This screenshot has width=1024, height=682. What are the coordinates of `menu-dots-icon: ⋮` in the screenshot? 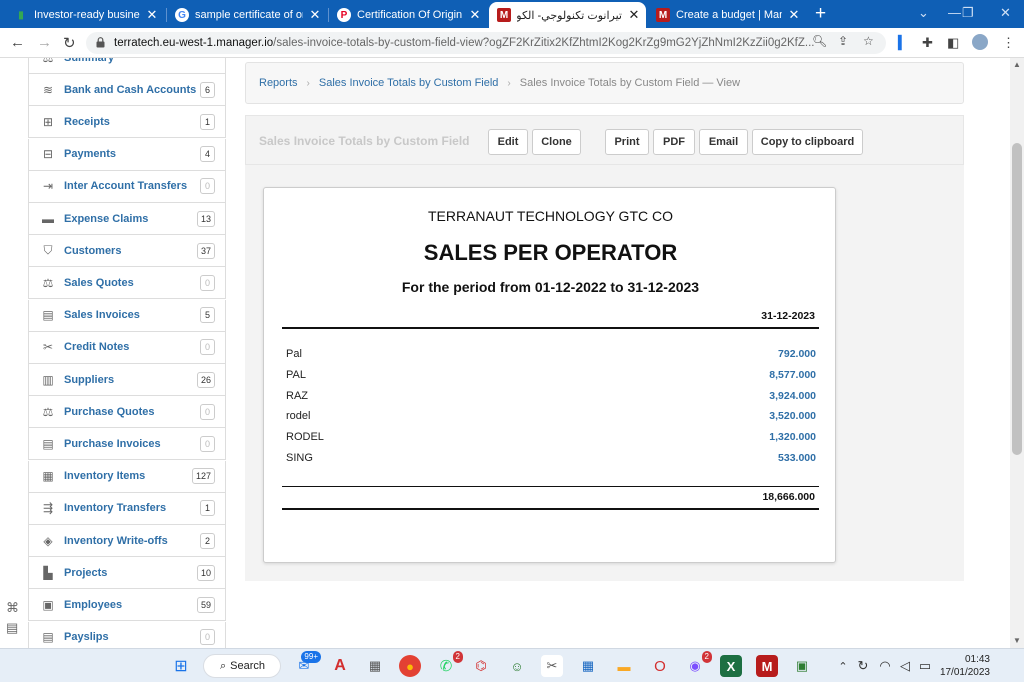 It's located at (1008, 43).